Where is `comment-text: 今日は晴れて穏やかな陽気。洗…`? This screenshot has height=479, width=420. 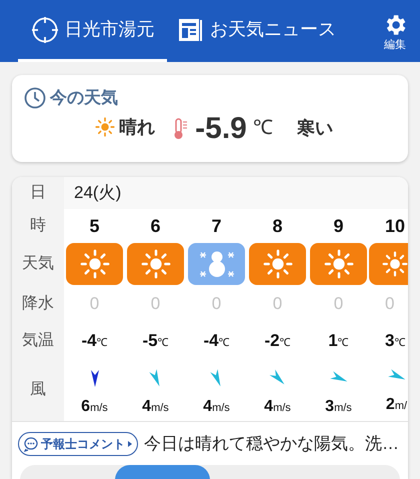
comment-text: 今日は晴れて穏やかな陽気。洗… is located at coordinates (271, 443).